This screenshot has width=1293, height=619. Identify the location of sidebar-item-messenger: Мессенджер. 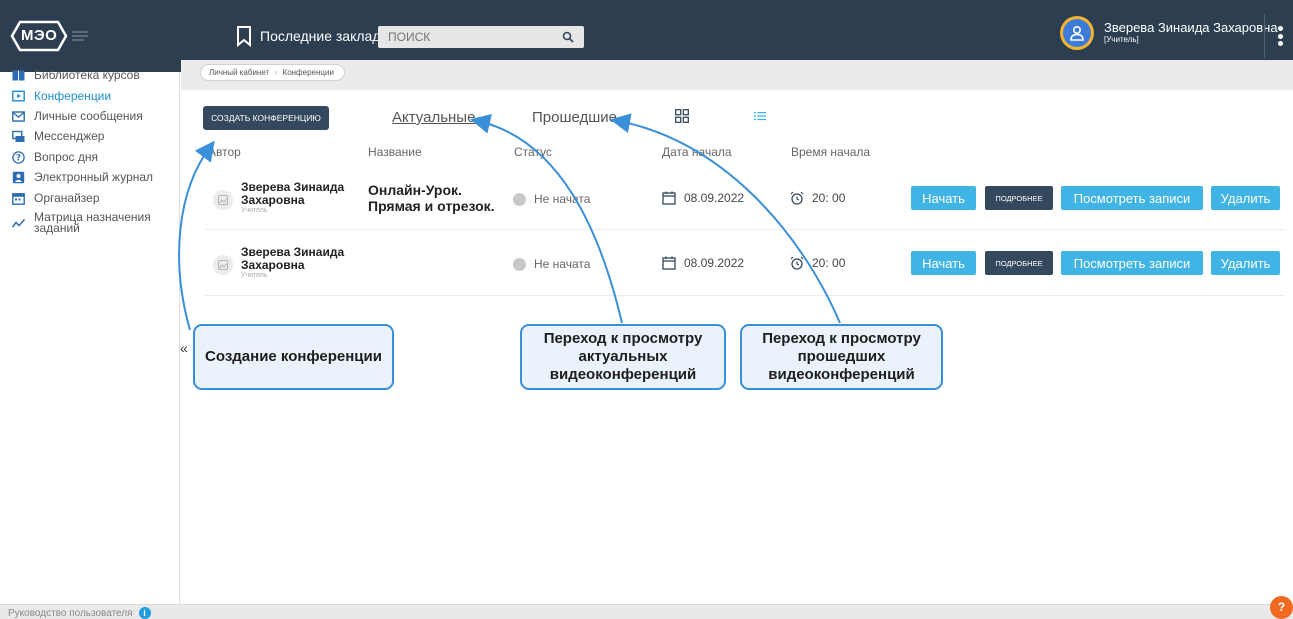
(87, 139).